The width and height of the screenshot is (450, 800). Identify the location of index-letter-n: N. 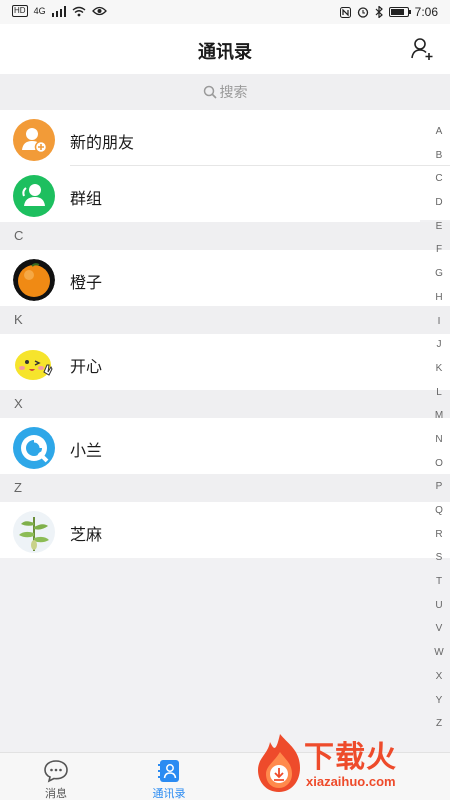
(438, 440).